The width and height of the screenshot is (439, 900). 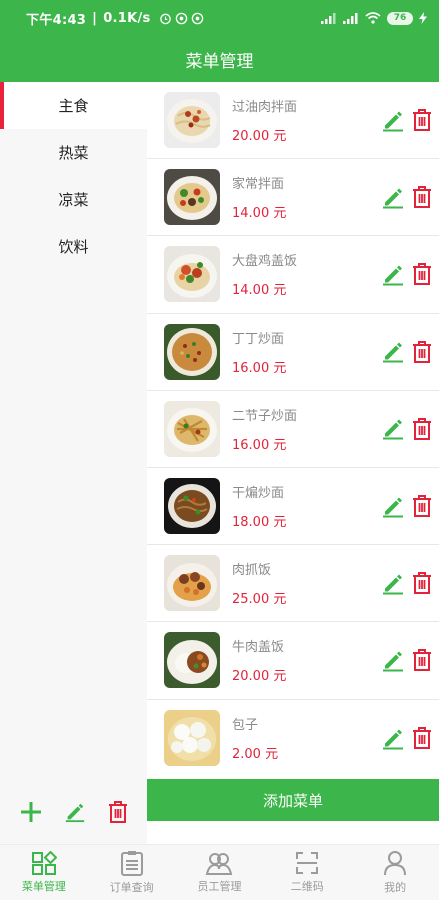 What do you see at coordinates (131, 887) in the screenshot?
I see `tab-label: 订单查询` at bounding box center [131, 887].